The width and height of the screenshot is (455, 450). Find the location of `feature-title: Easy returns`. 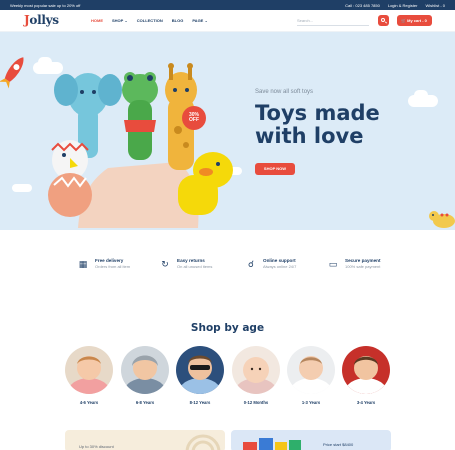

feature-title: Easy returns is located at coordinates (191, 260).